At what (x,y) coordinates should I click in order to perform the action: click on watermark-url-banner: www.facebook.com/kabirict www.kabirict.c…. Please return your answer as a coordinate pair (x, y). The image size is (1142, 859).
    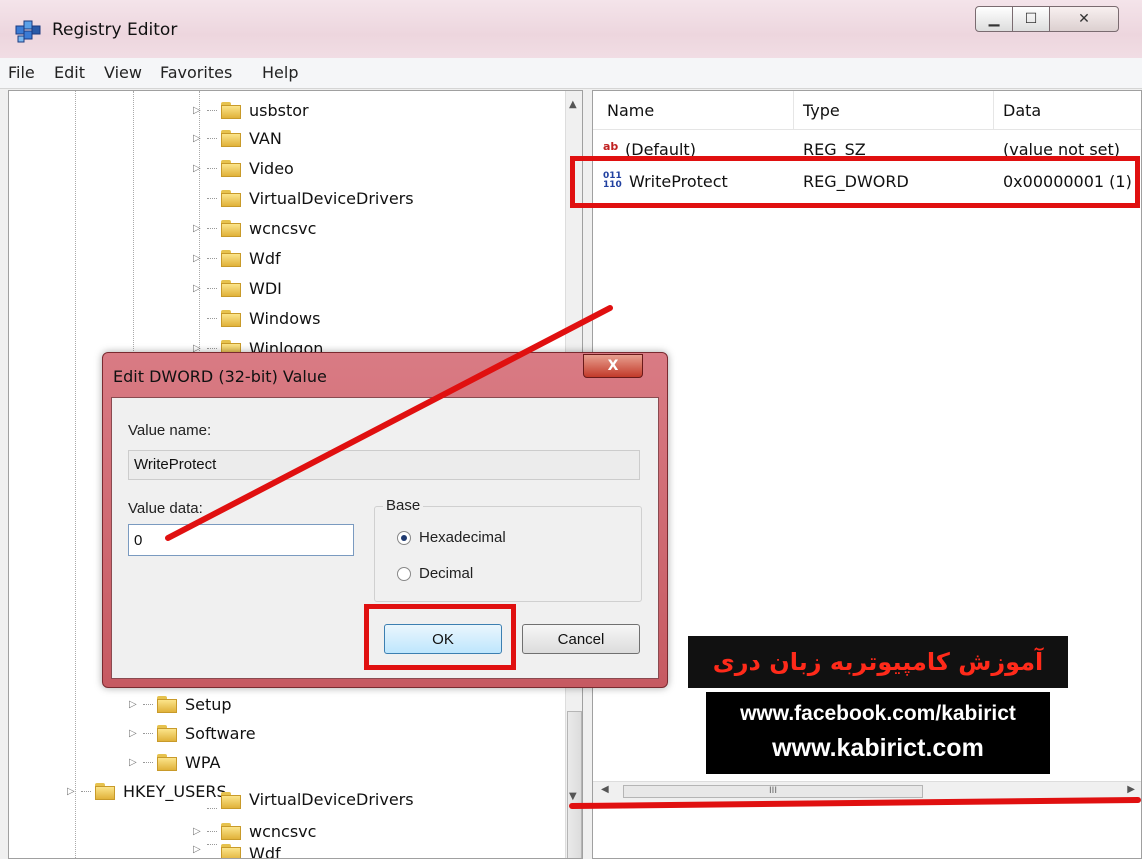
    Looking at the image, I should click on (878, 733).